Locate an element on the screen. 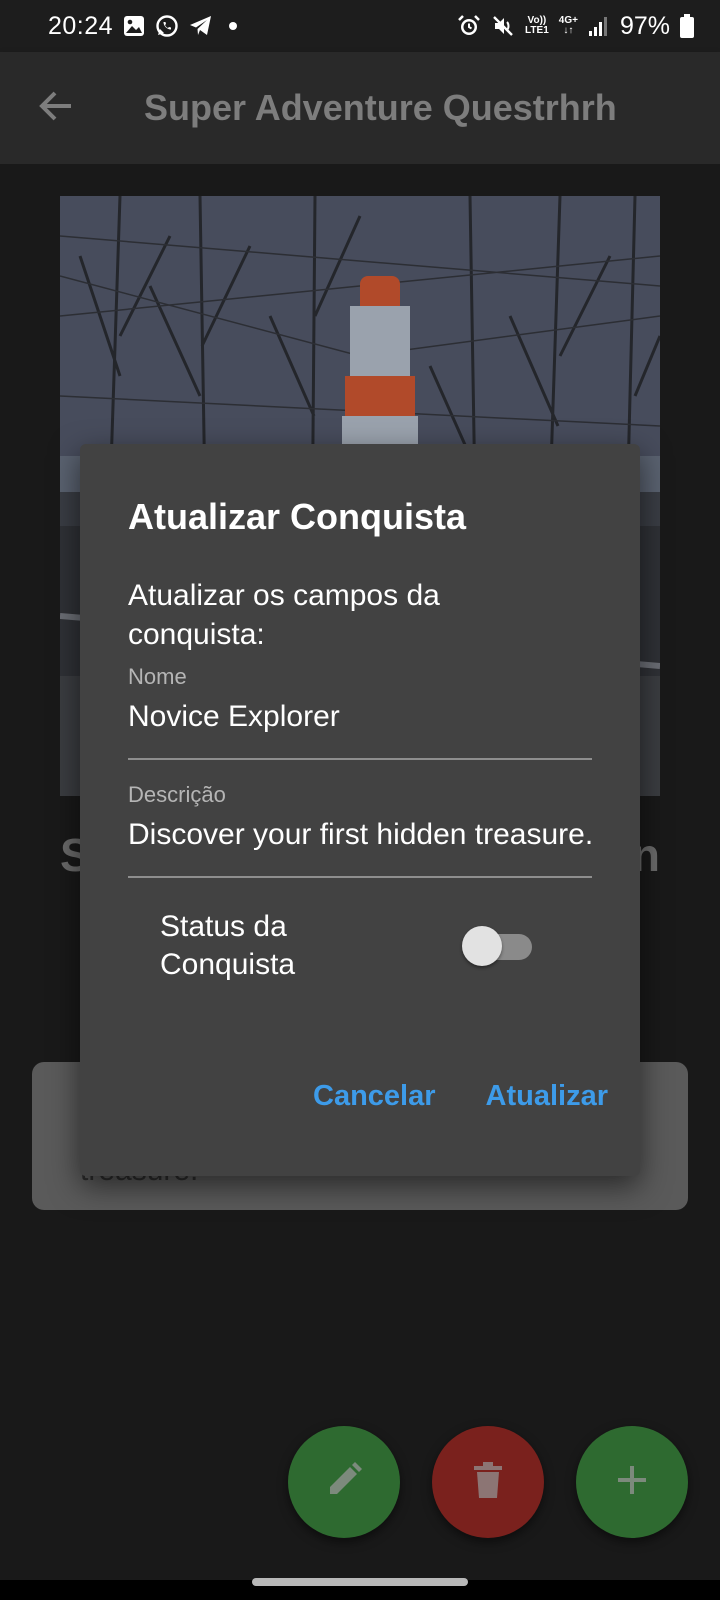  dialog-title: Atualizar Conquista is located at coordinates (297, 516).